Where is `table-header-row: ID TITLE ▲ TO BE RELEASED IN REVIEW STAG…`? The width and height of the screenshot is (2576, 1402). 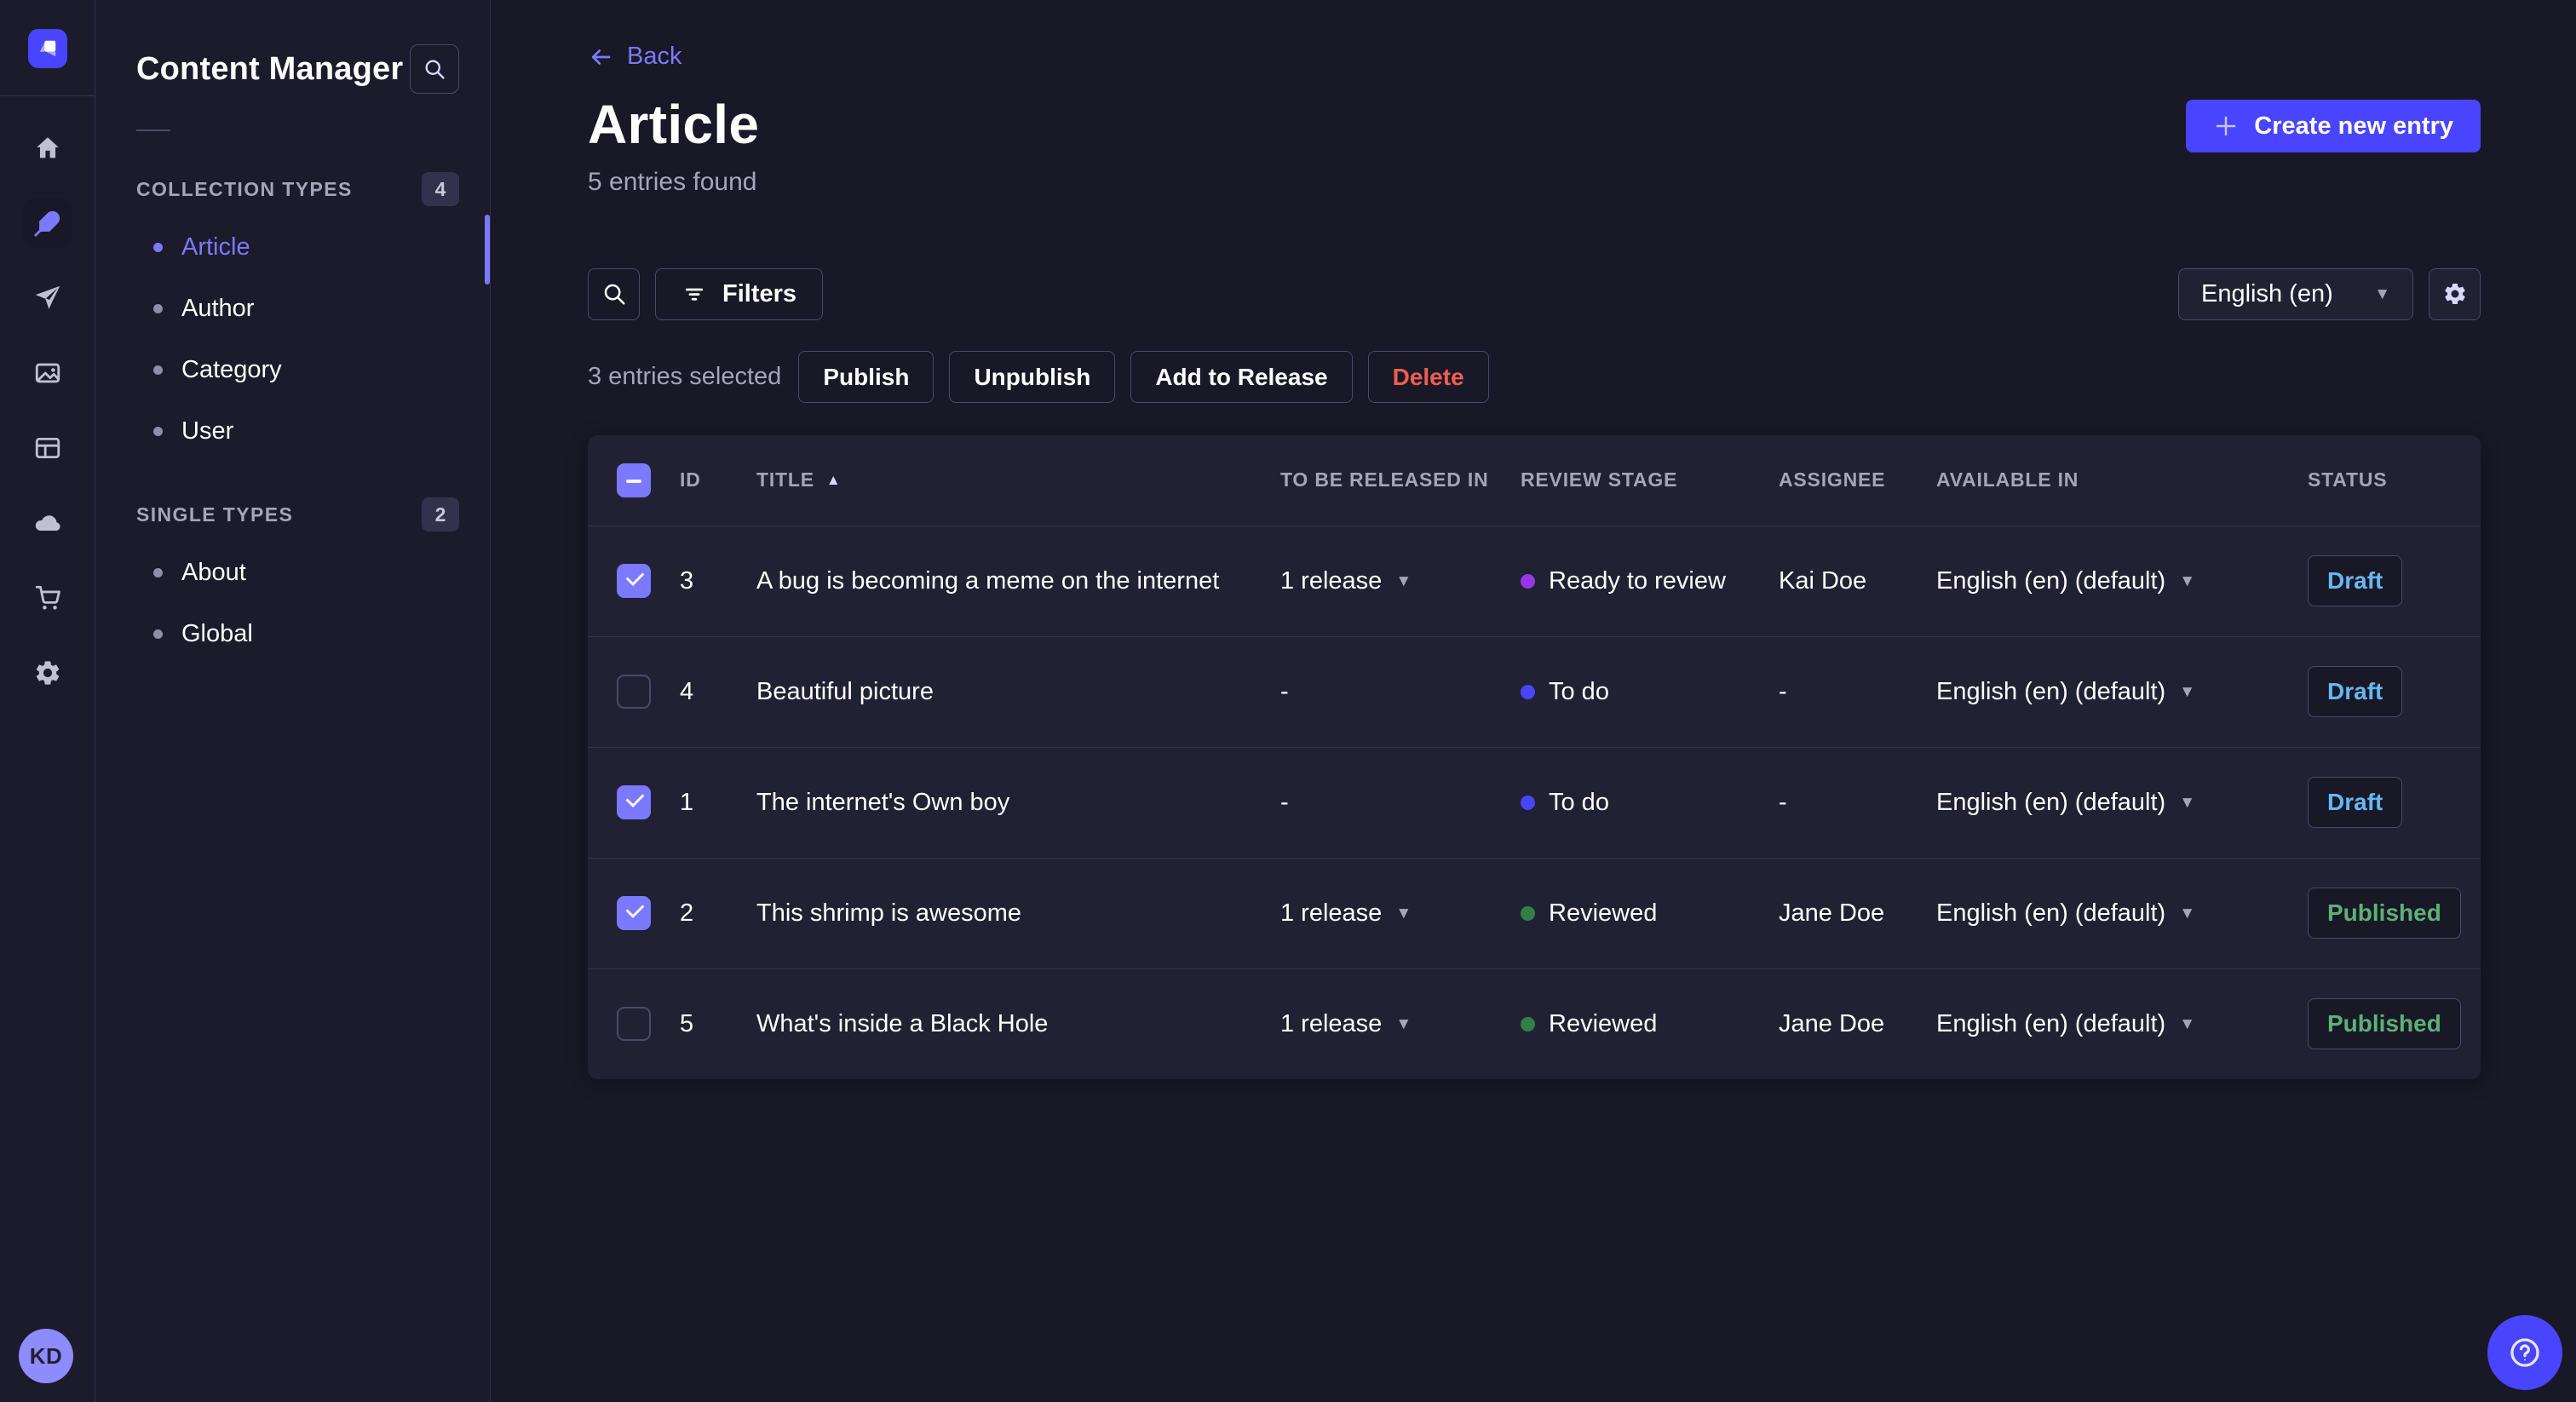 table-header-row: ID TITLE ▲ TO BE RELEASED IN REVIEW STAG… is located at coordinates (1535, 480).